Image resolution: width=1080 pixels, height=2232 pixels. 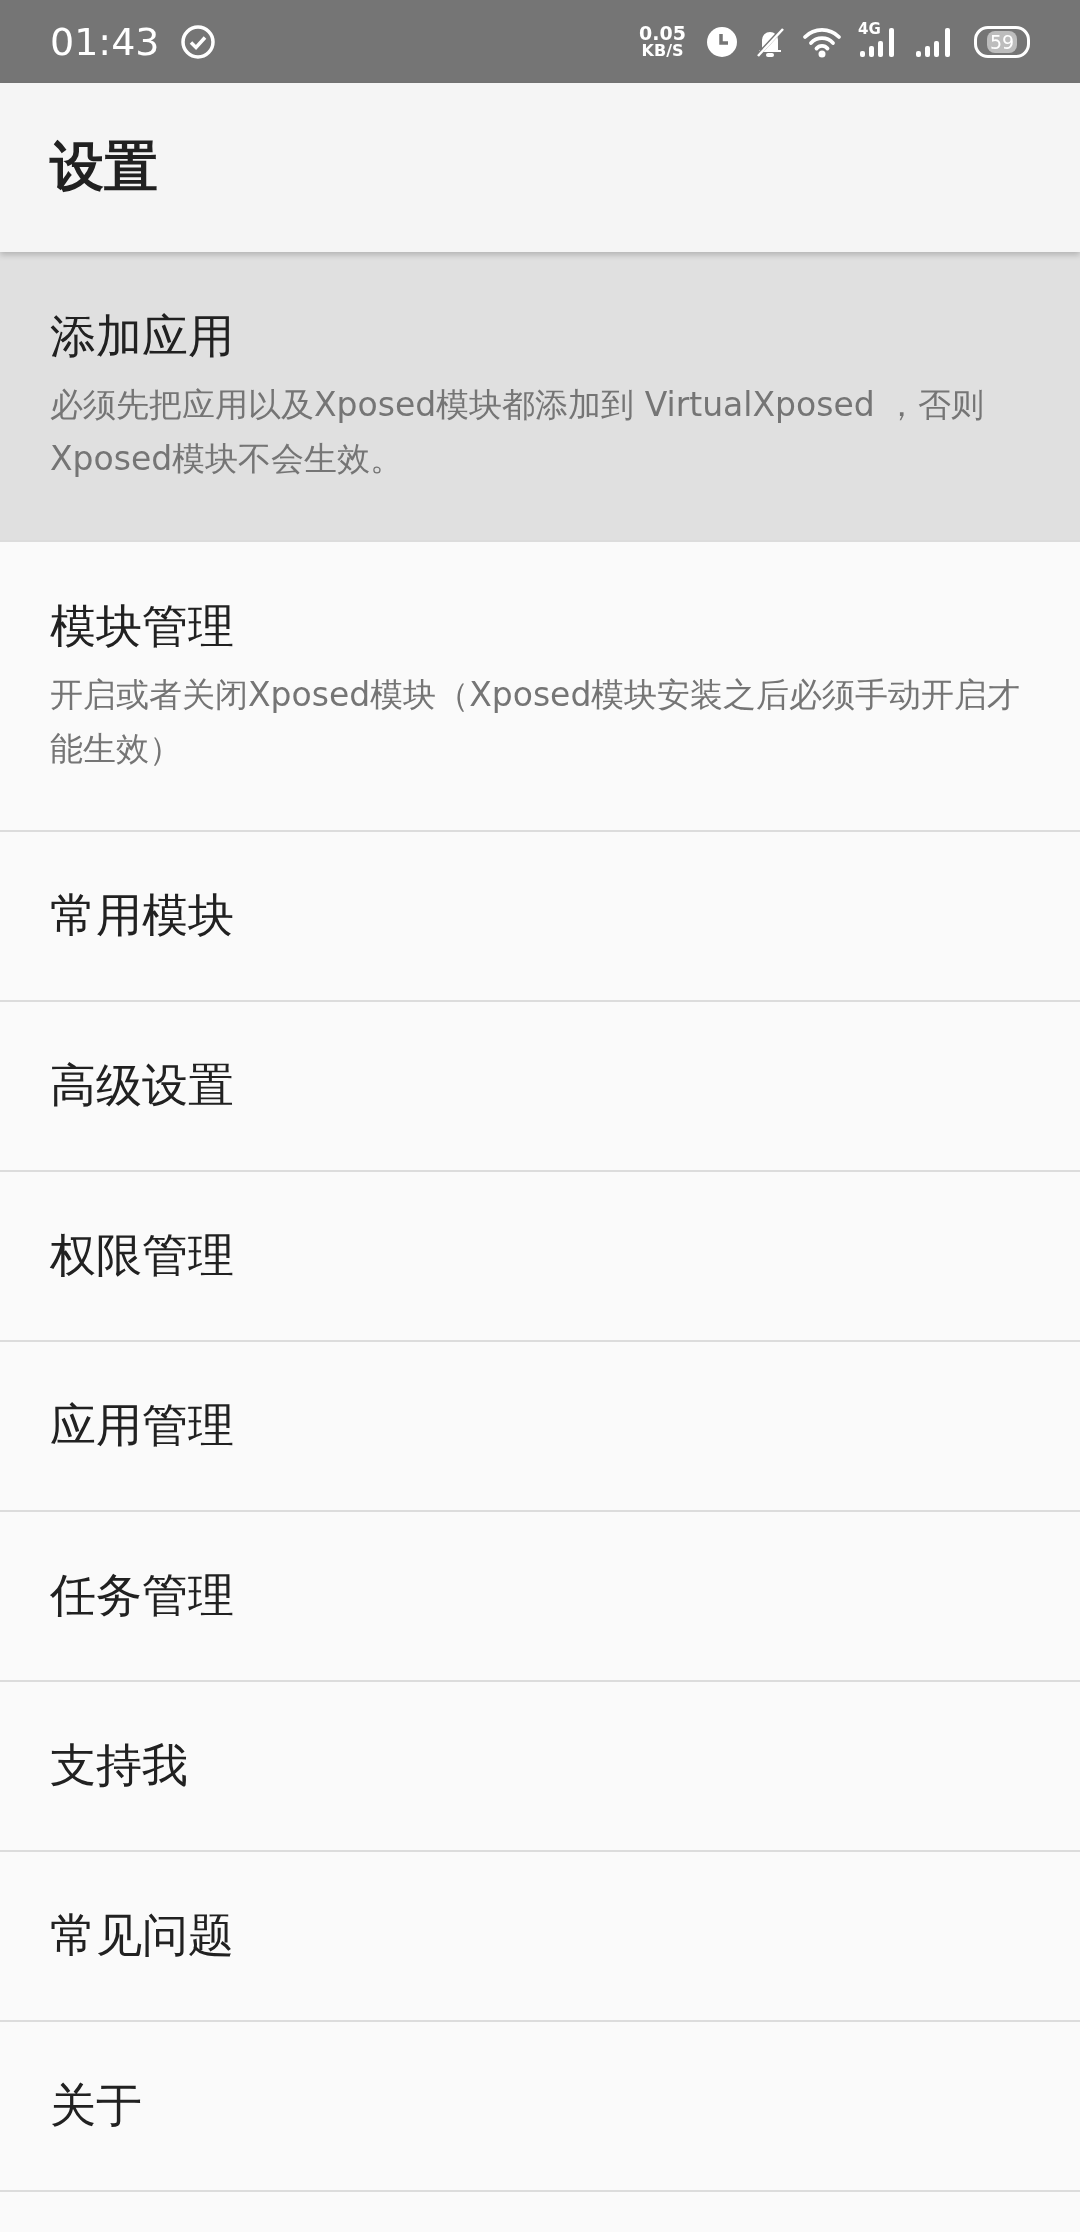 What do you see at coordinates (104, 167) in the screenshot?
I see `page-title: 设置` at bounding box center [104, 167].